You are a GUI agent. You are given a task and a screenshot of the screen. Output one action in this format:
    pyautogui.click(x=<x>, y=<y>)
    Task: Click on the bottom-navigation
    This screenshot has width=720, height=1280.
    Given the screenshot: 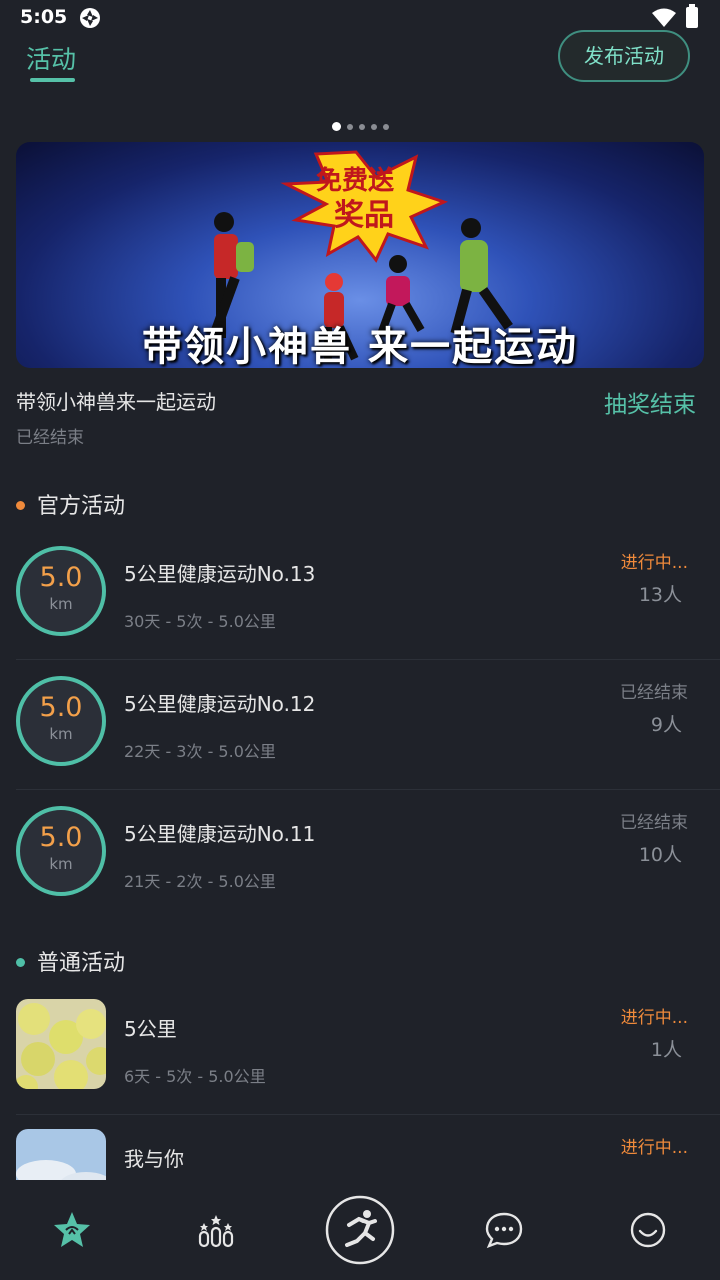 What is the action you would take?
    pyautogui.click(x=360, y=1230)
    